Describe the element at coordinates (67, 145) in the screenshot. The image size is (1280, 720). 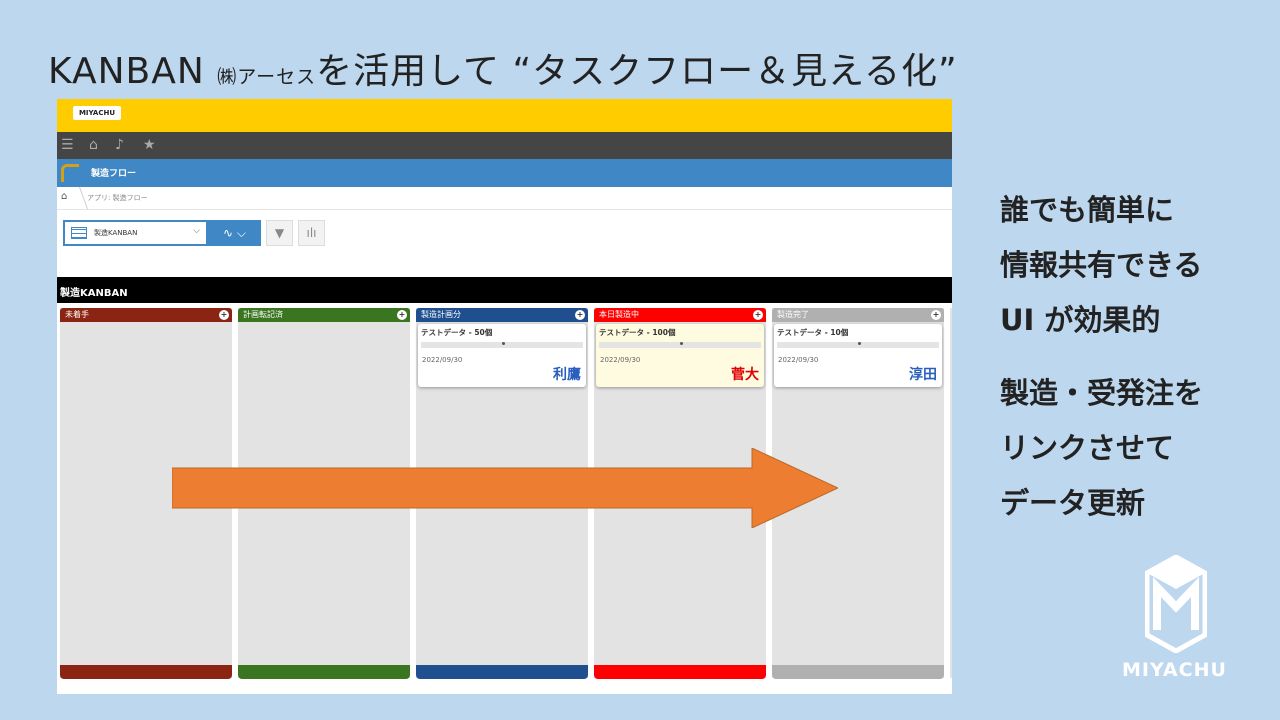
I see `menu-icon: ☰` at that location.